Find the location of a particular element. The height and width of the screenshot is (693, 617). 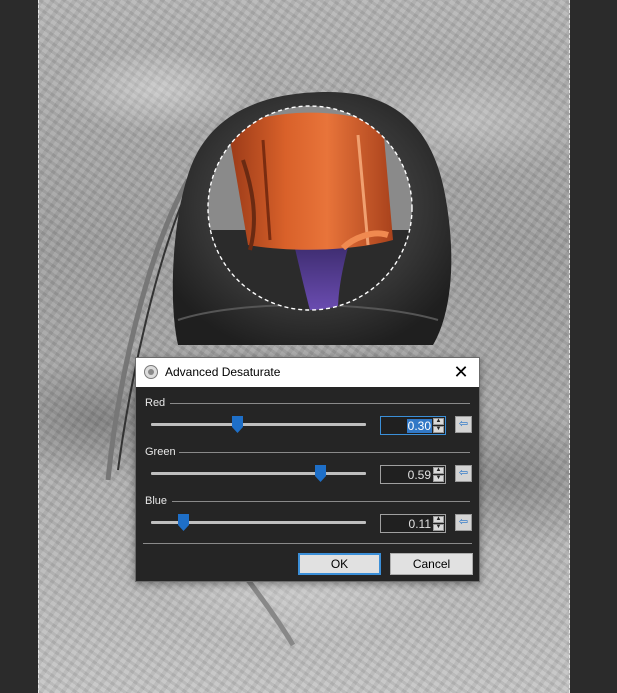

red-label: Red is located at coordinates (155, 403).